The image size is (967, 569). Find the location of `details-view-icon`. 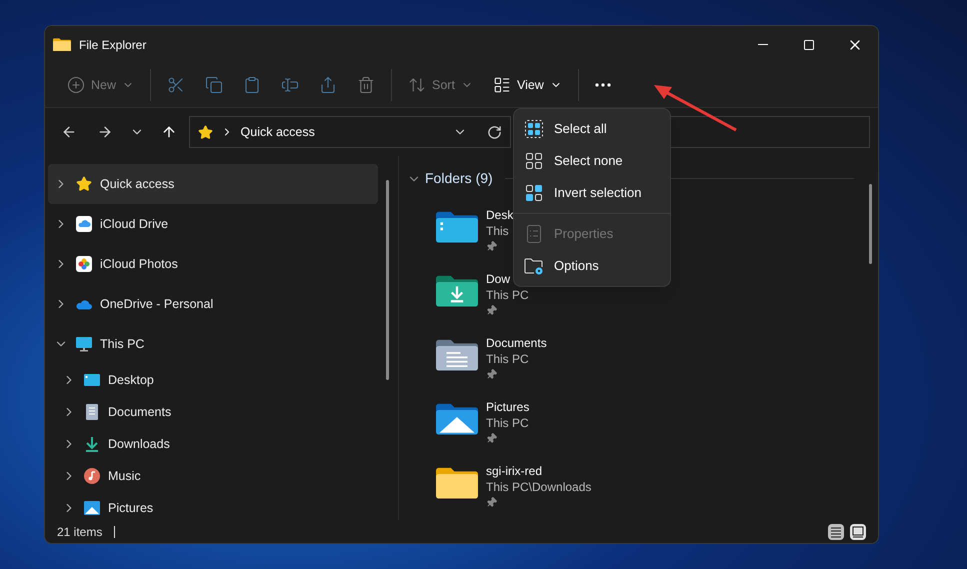

details-view-icon is located at coordinates (836, 532).